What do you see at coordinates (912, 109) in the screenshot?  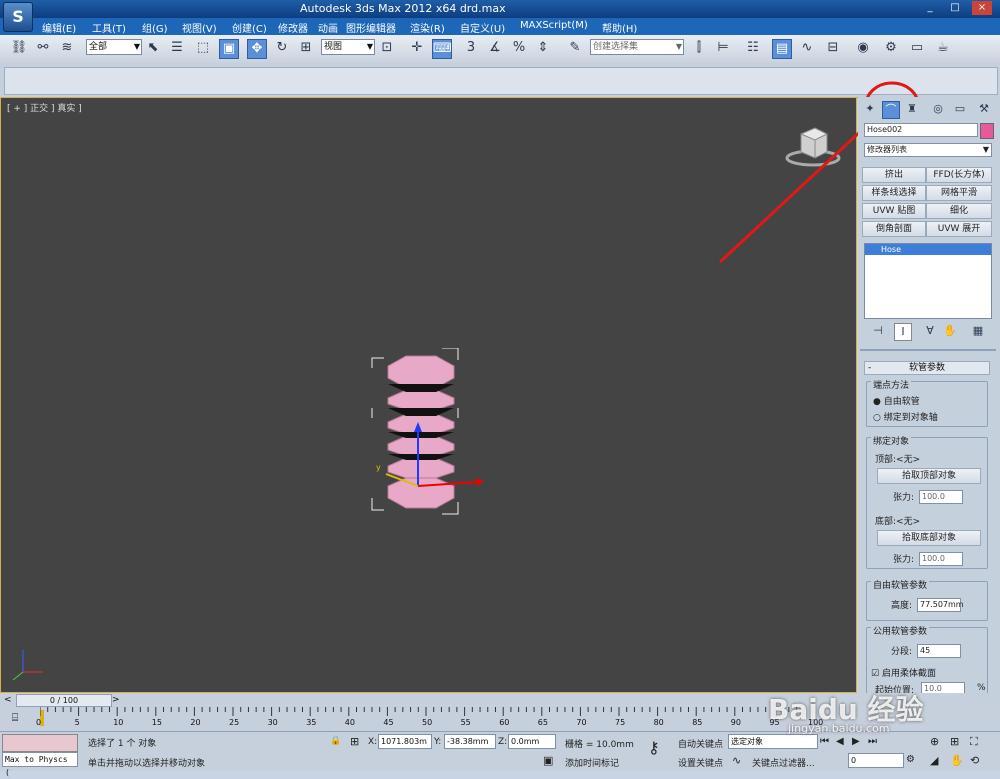 I see `hierarchy-tab-icon: ♜` at bounding box center [912, 109].